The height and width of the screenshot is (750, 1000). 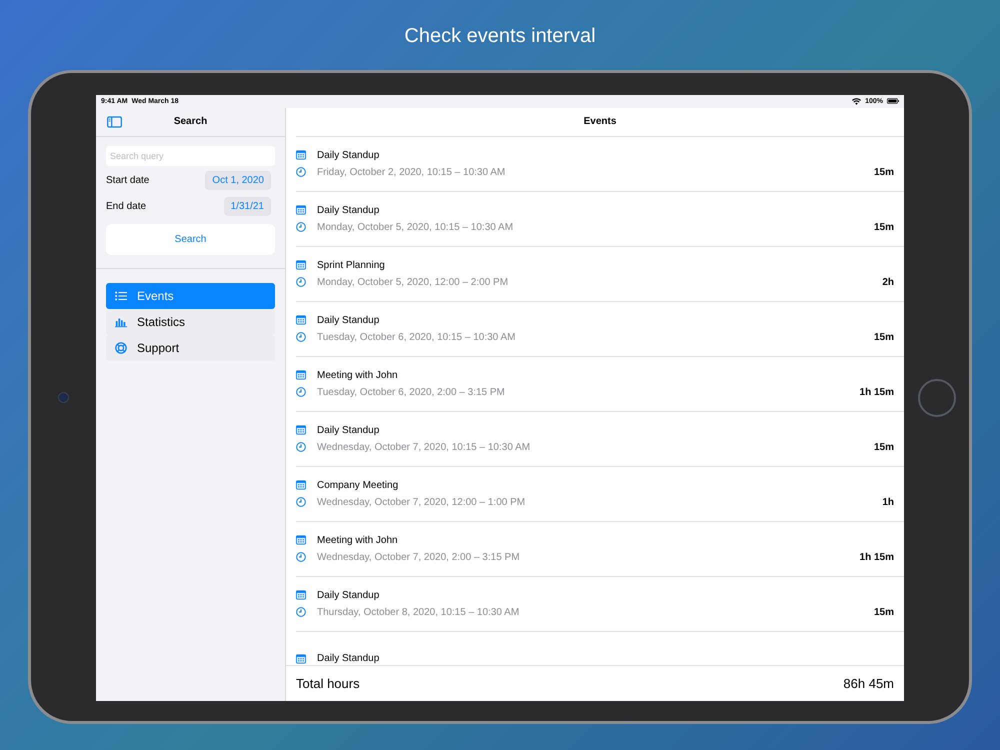 I want to click on event-time: Wednesday, October 7, 2020, 12:00 – 1:00 PM, so click(x=421, y=502).